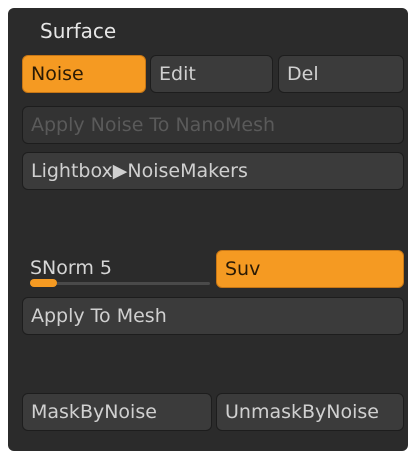 The height and width of the screenshot is (459, 414). Describe the element at coordinates (208, 27) in the screenshot. I see `surface-panel-header: Surface` at that location.